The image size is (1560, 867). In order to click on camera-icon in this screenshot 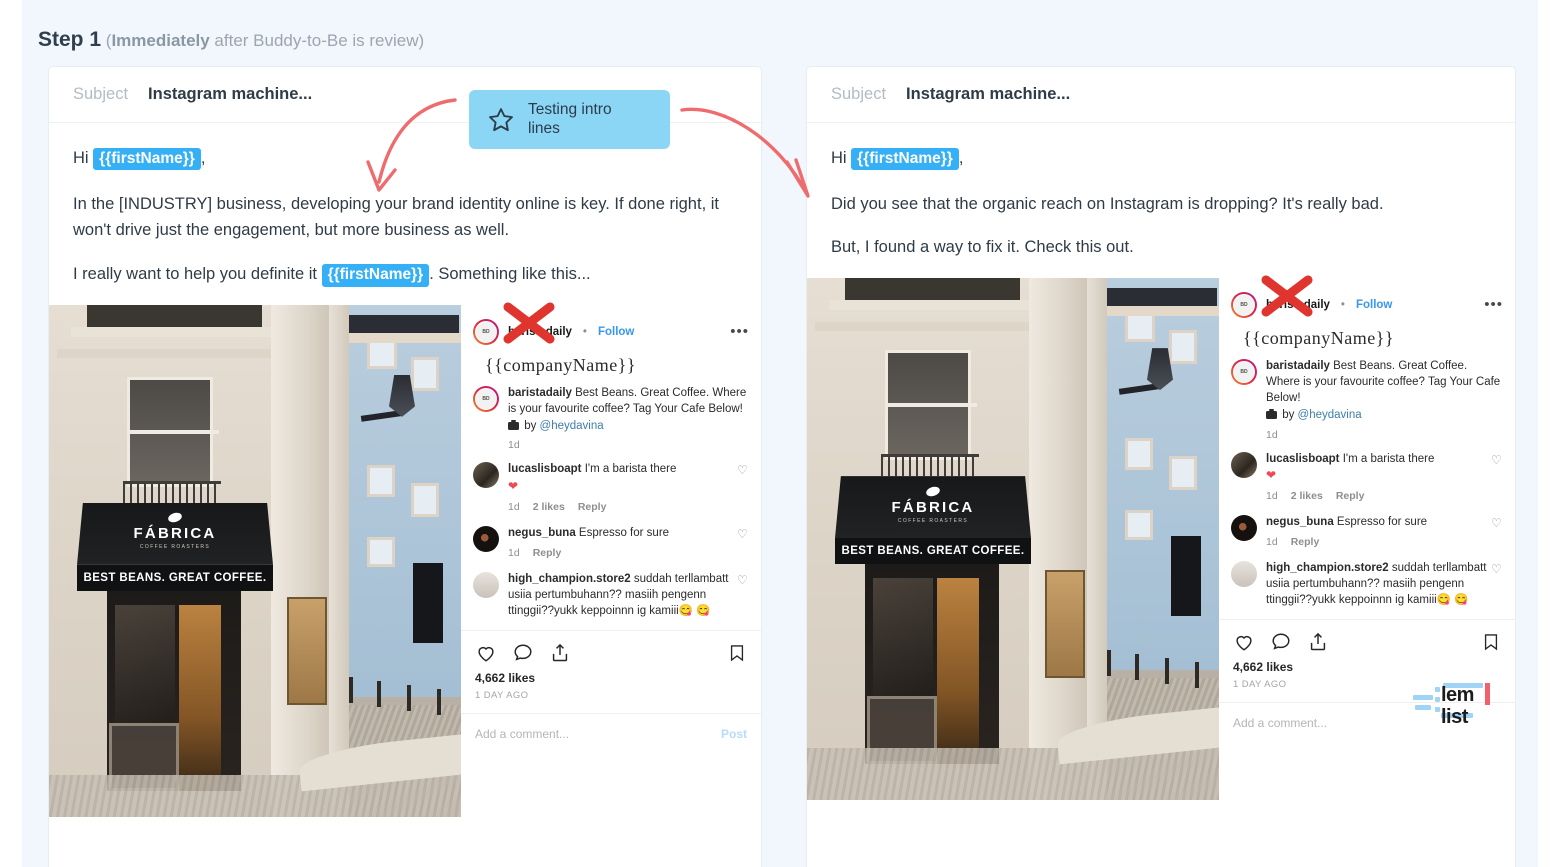, I will do `click(1271, 413)`.